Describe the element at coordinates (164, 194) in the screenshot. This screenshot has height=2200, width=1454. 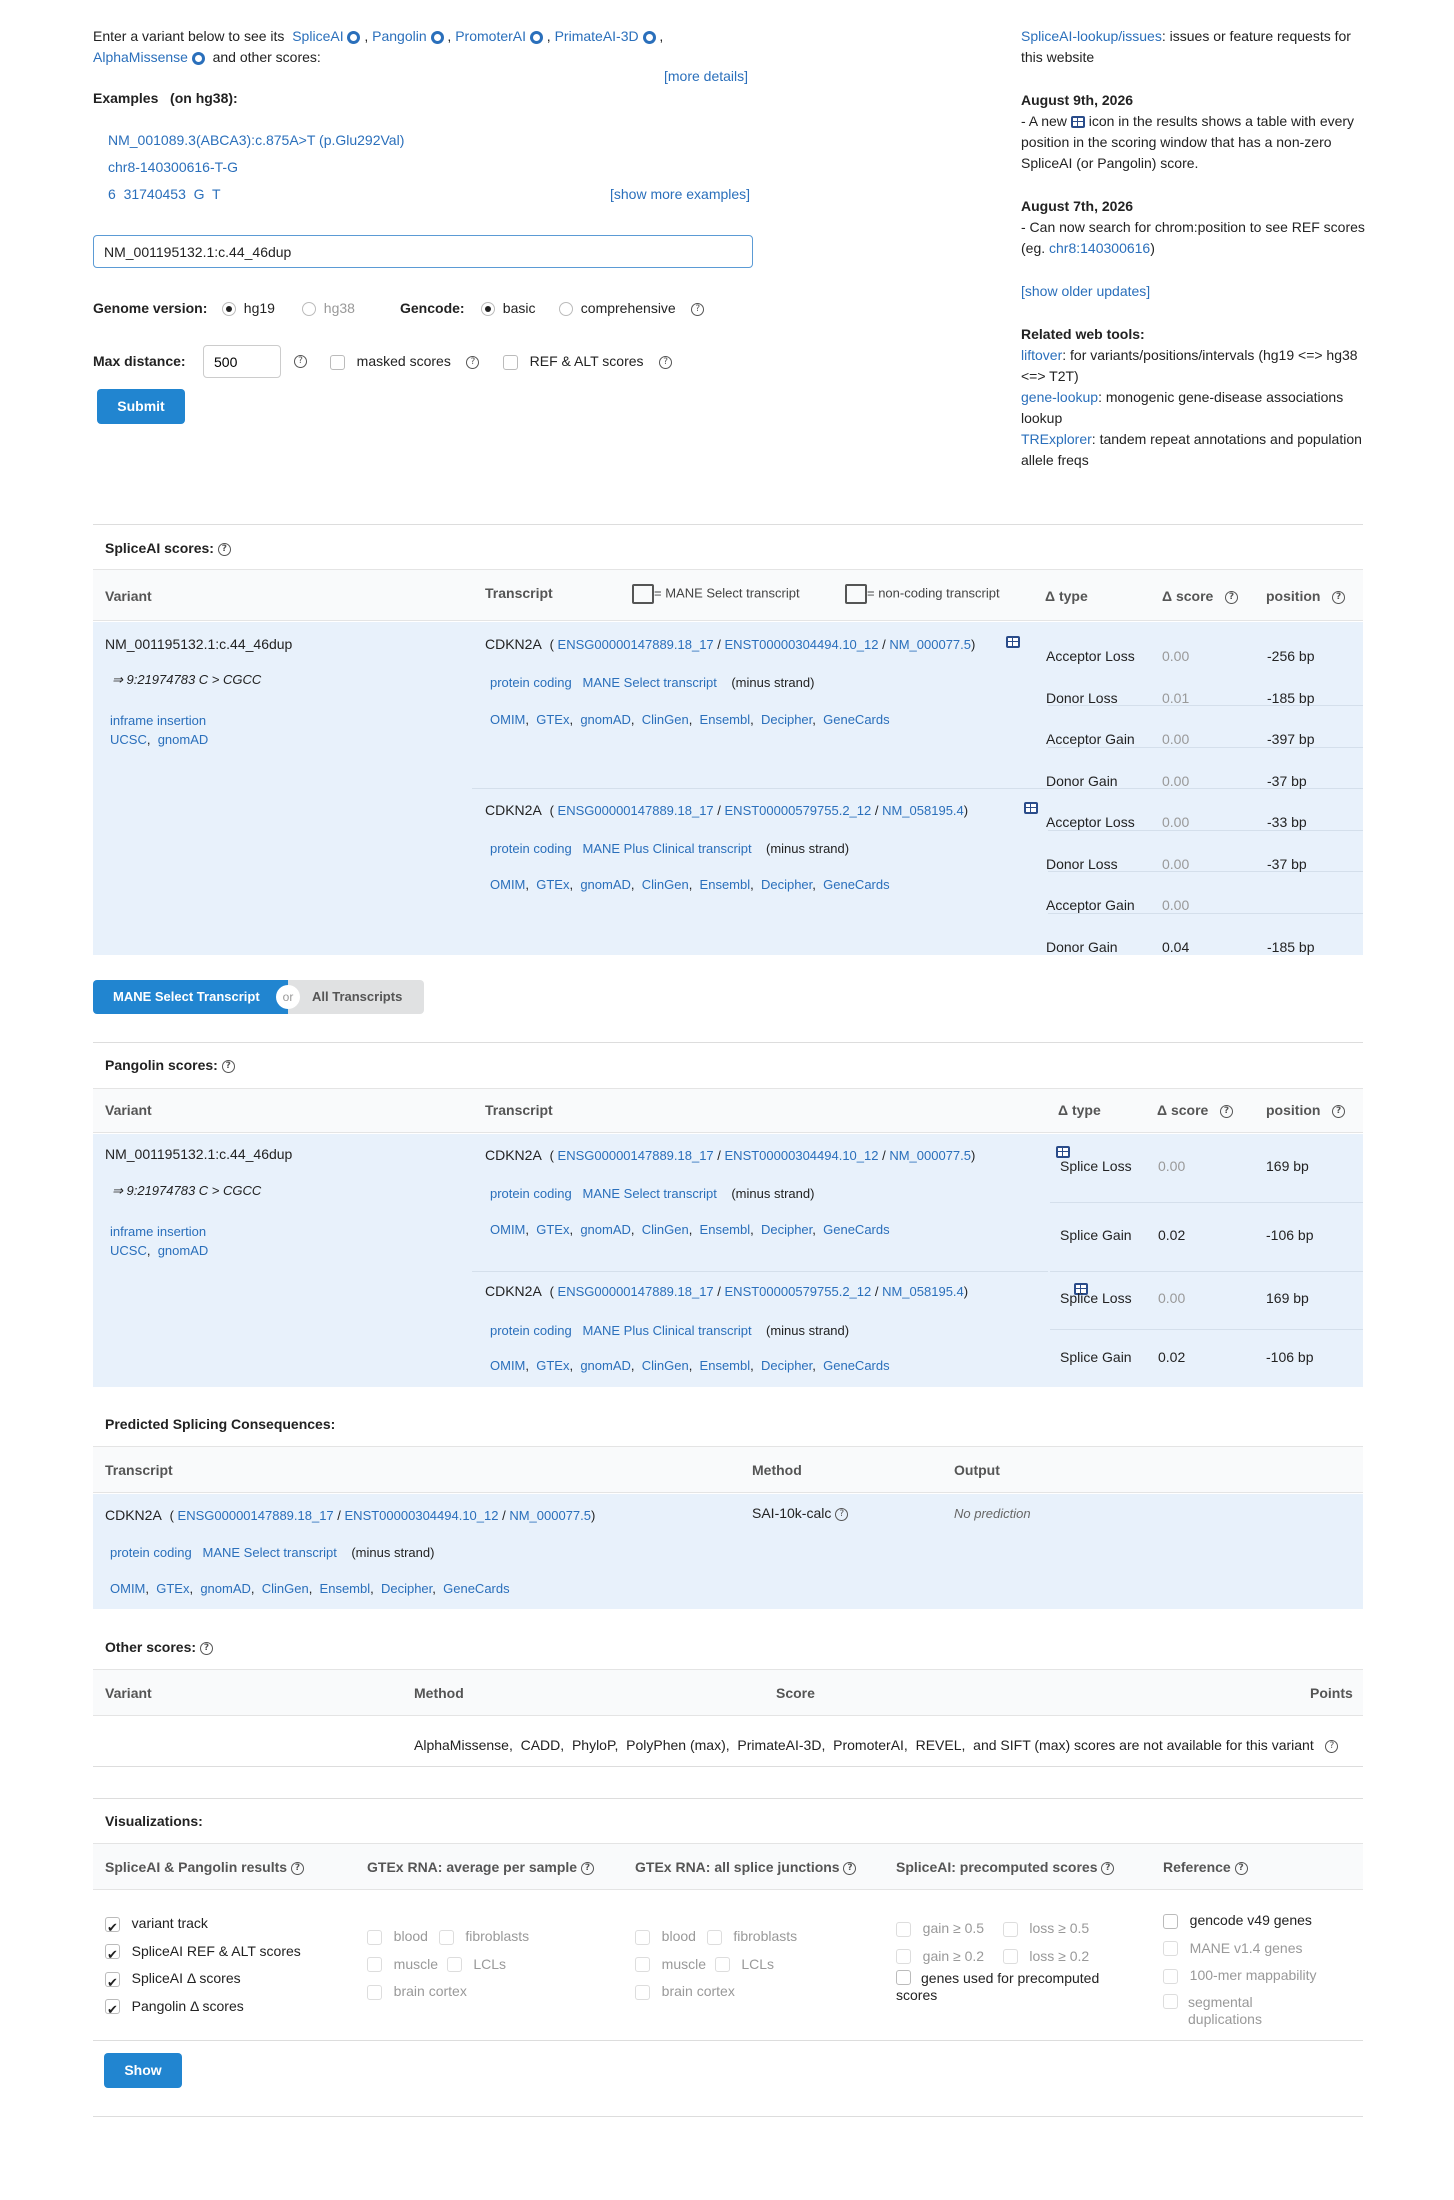
I see `example-link: 6 31740453 G T` at that location.